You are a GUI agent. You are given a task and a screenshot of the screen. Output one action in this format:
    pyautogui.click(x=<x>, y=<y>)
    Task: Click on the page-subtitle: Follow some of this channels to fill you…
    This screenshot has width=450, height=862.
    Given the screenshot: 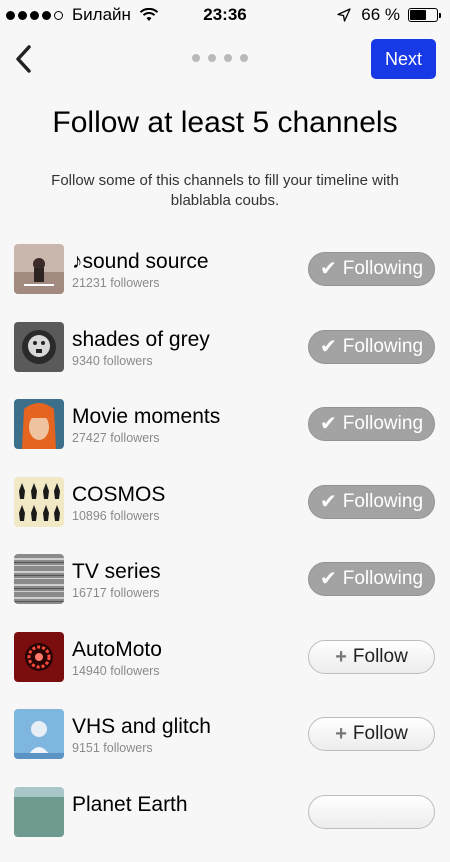 What is the action you would take?
    pyautogui.click(x=225, y=191)
    